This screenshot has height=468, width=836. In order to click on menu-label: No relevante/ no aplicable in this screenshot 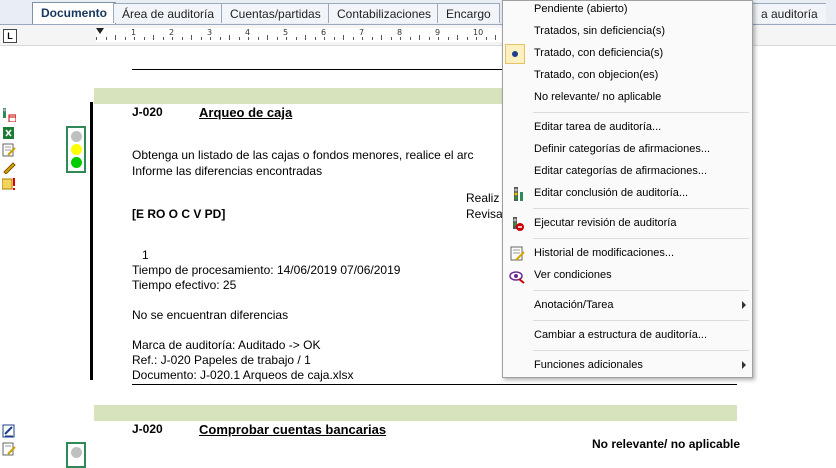, I will do `click(598, 97)`.